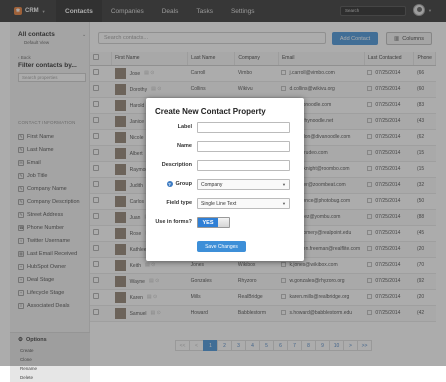  What do you see at coordinates (184, 146) in the screenshot?
I see `name-field-label: Name` at bounding box center [184, 146].